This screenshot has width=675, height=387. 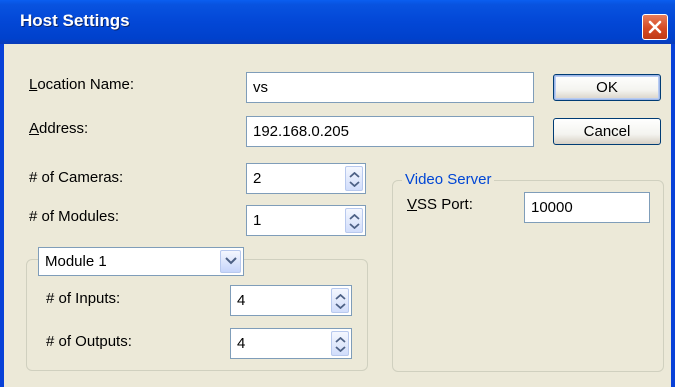 I want to click on ok-button: OK, so click(x=607, y=87).